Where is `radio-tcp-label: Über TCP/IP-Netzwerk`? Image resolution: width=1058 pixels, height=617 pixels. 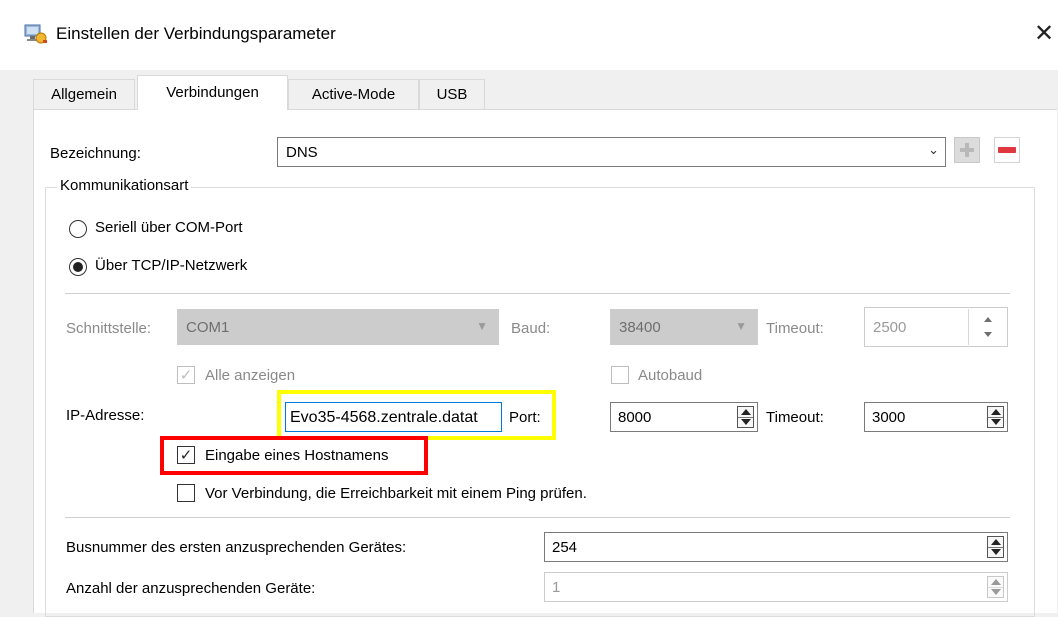
radio-tcp-label: Über TCP/IP-Netzwerk is located at coordinates (171, 265).